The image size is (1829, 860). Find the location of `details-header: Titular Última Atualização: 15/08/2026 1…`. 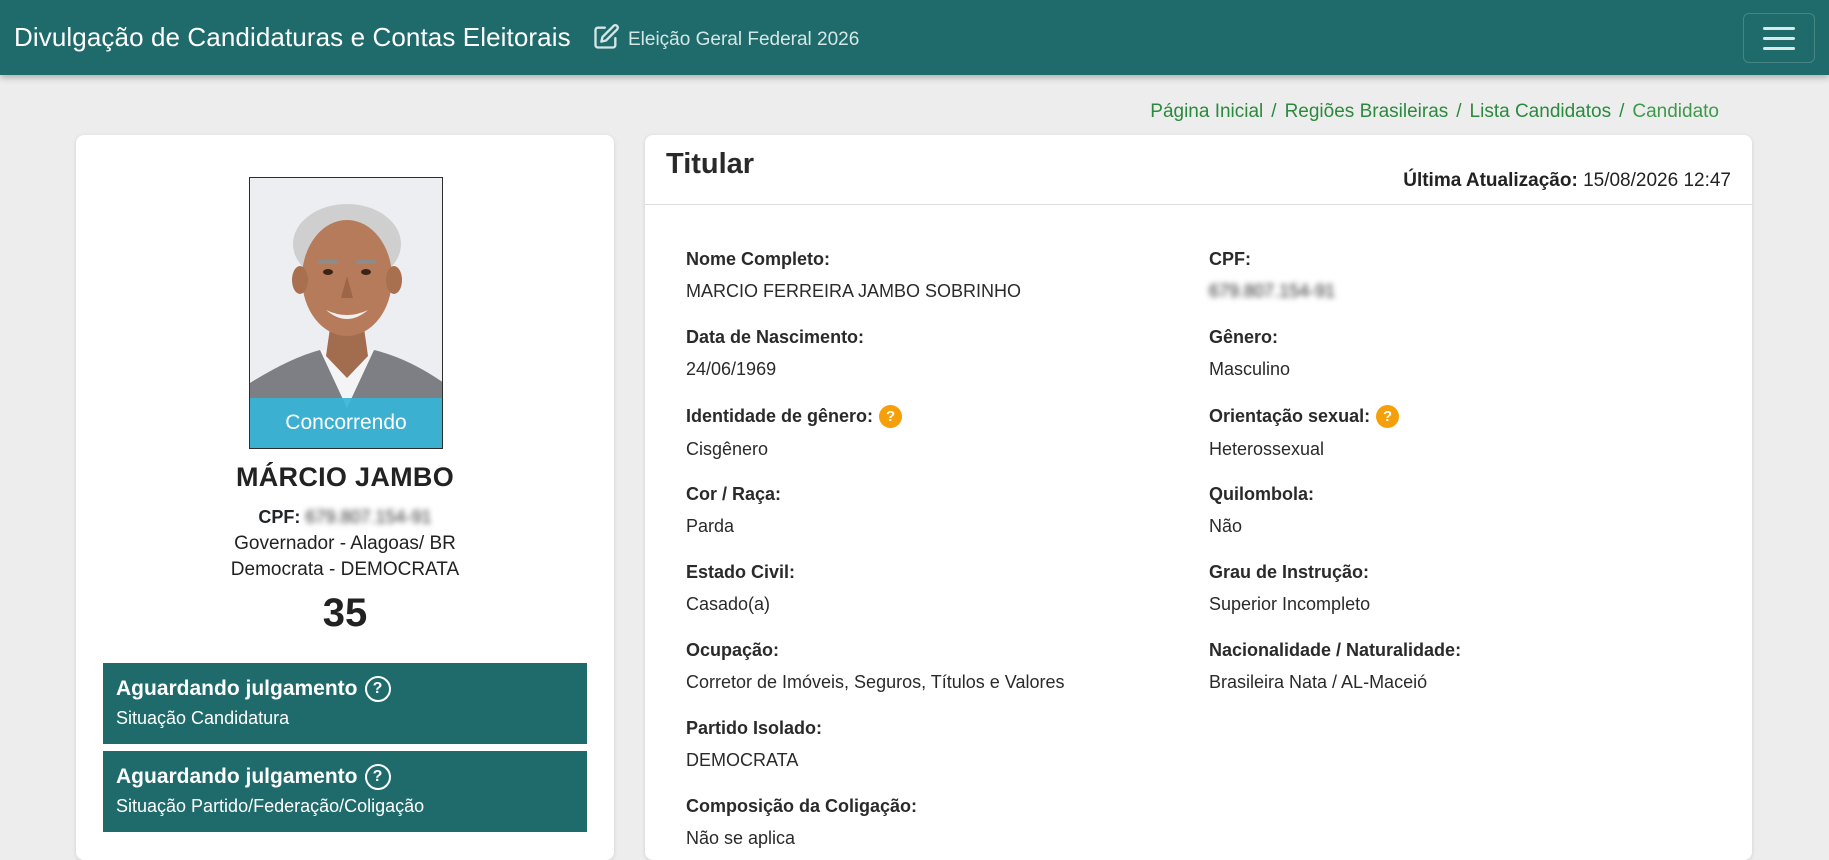

details-header: Titular Última Atualização: 15/08/2026 1… is located at coordinates (1198, 170).